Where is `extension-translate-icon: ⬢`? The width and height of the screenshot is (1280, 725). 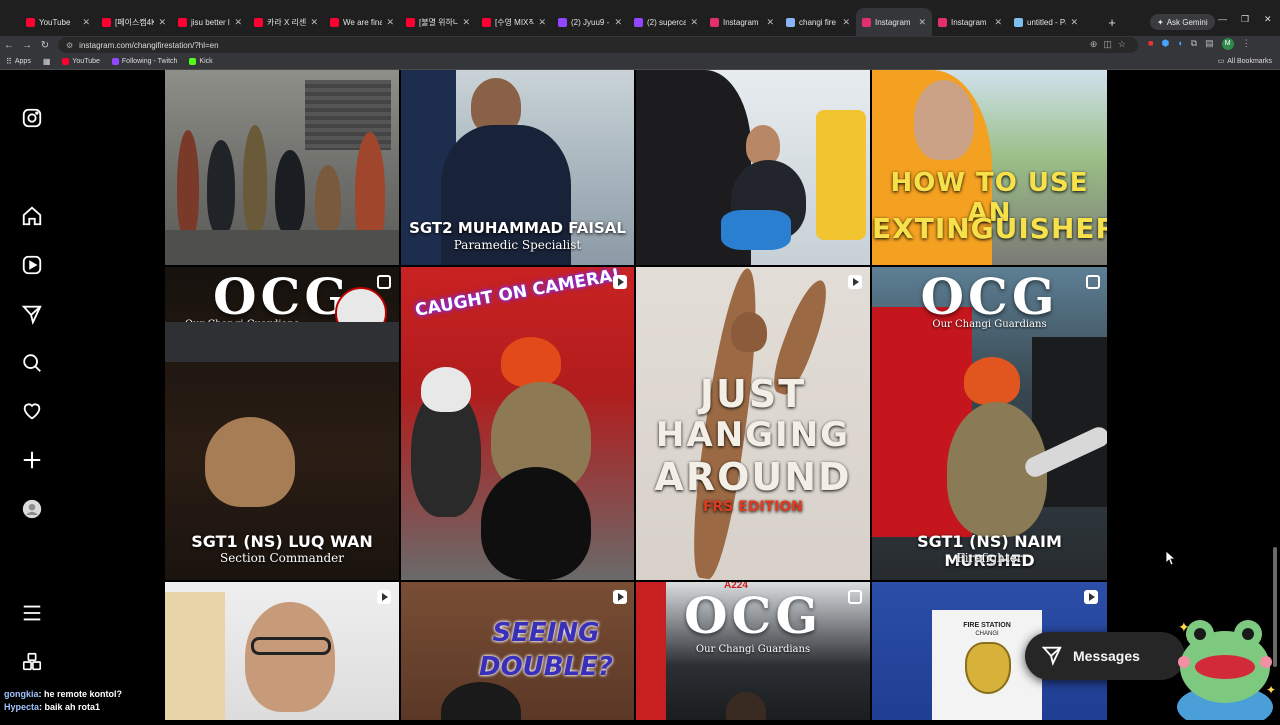
extension-translate-icon: ⬢ is located at coordinates (1165, 44).